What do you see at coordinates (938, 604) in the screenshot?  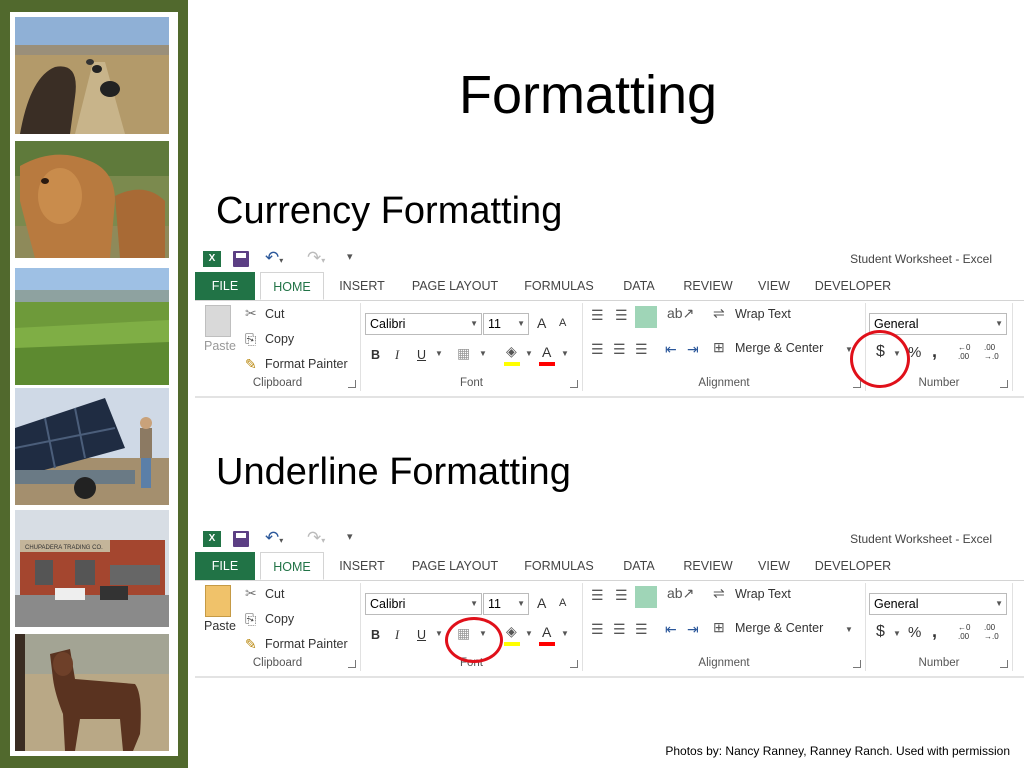 I see `number-format-select: General ▼` at bounding box center [938, 604].